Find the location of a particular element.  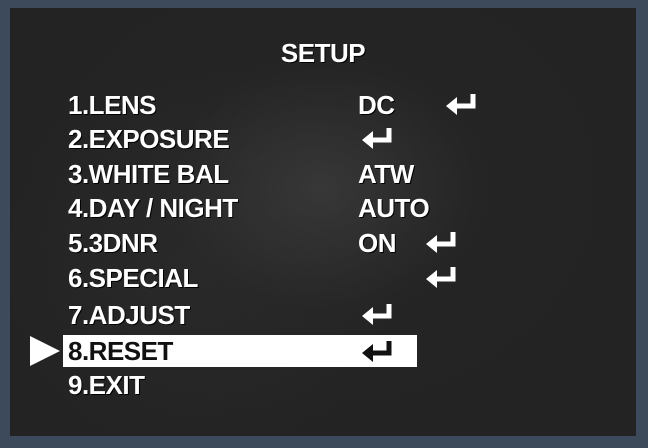

menu-item-adjust: 7.ADJUST is located at coordinates (129, 315).